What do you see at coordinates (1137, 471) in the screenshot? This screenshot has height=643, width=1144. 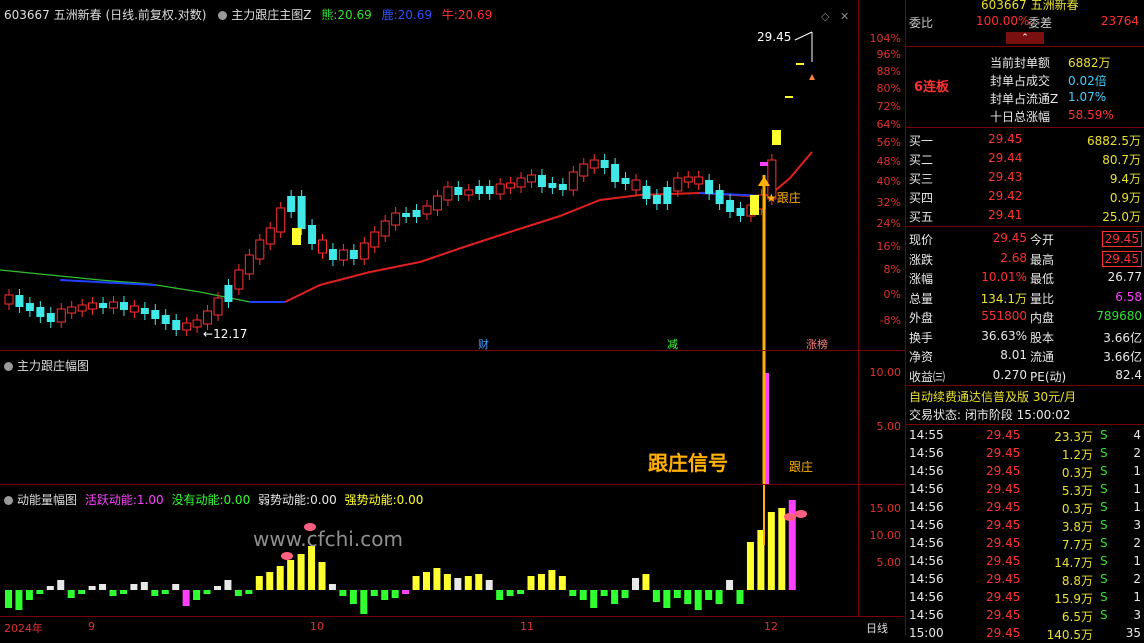 I see `tick-count: 1` at bounding box center [1137, 471].